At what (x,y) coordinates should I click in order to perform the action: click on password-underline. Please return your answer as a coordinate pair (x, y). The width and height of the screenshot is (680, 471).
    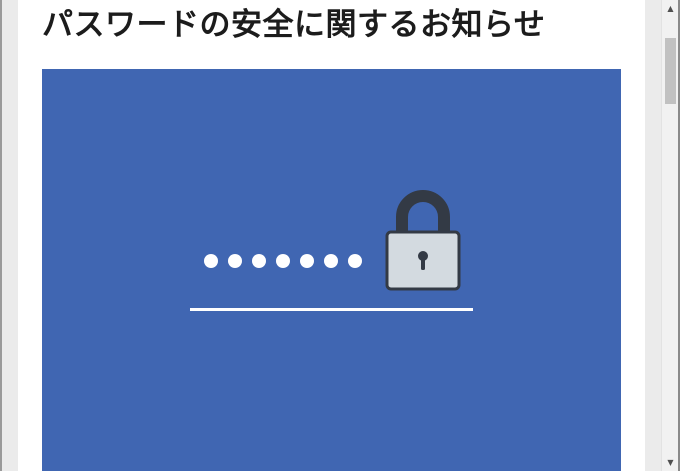
    Looking at the image, I should click on (331, 309).